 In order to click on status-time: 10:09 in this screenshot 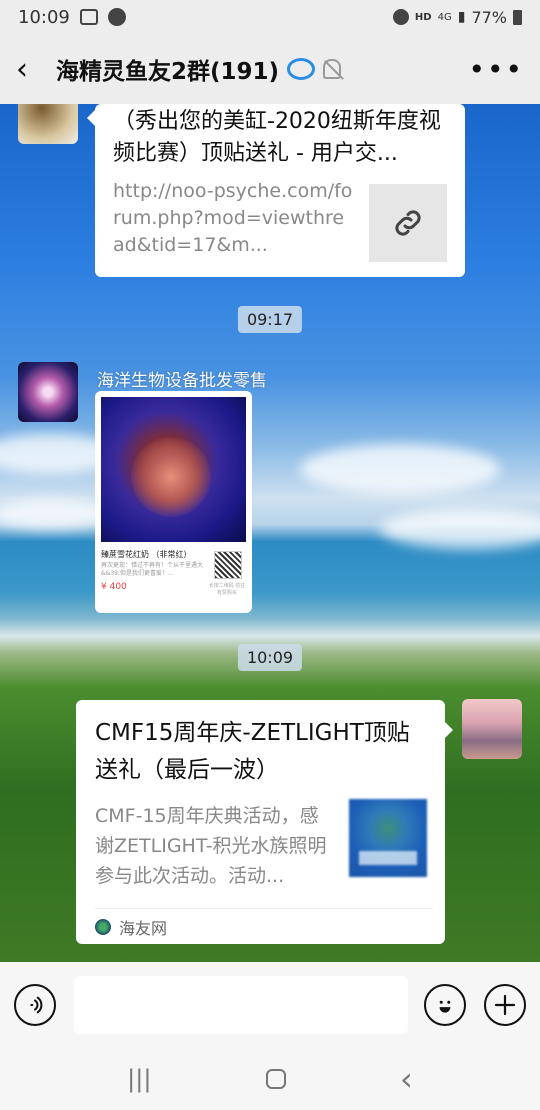, I will do `click(44, 17)`.